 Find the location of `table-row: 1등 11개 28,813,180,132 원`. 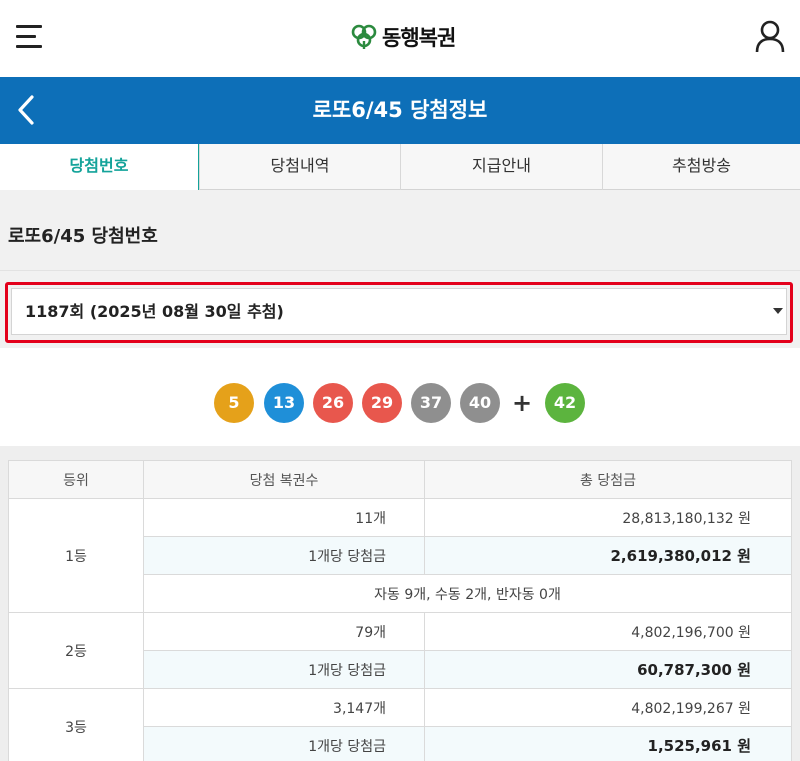

table-row: 1등 11개 28,813,180,132 원 is located at coordinates (400, 555).